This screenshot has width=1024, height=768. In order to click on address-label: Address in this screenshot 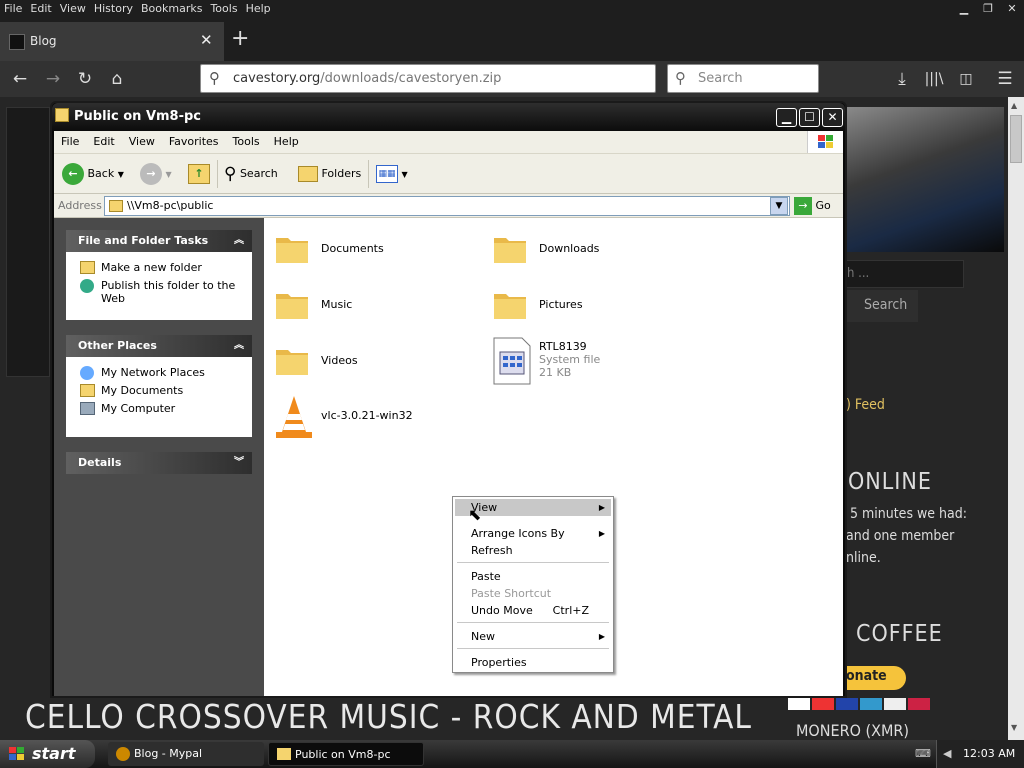, I will do `click(80, 205)`.